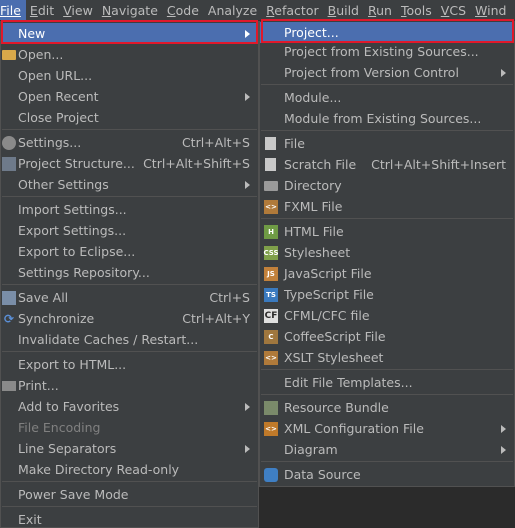 The width and height of the screenshot is (515, 528). I want to click on resource-bundle-icon, so click(271, 407).